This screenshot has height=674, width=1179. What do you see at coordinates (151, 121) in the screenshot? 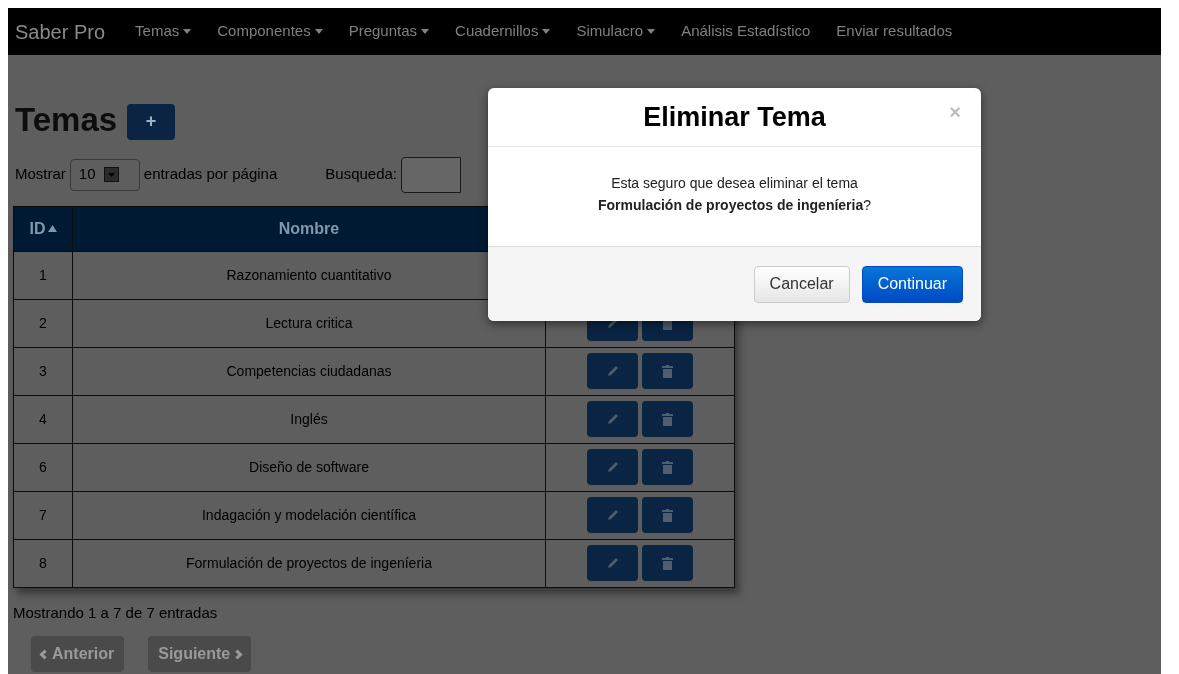
I see `add-button: +` at bounding box center [151, 121].